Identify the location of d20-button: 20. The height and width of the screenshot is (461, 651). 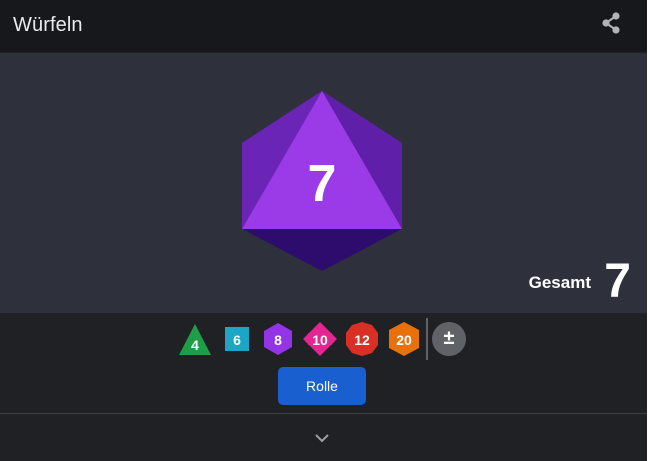
(404, 339).